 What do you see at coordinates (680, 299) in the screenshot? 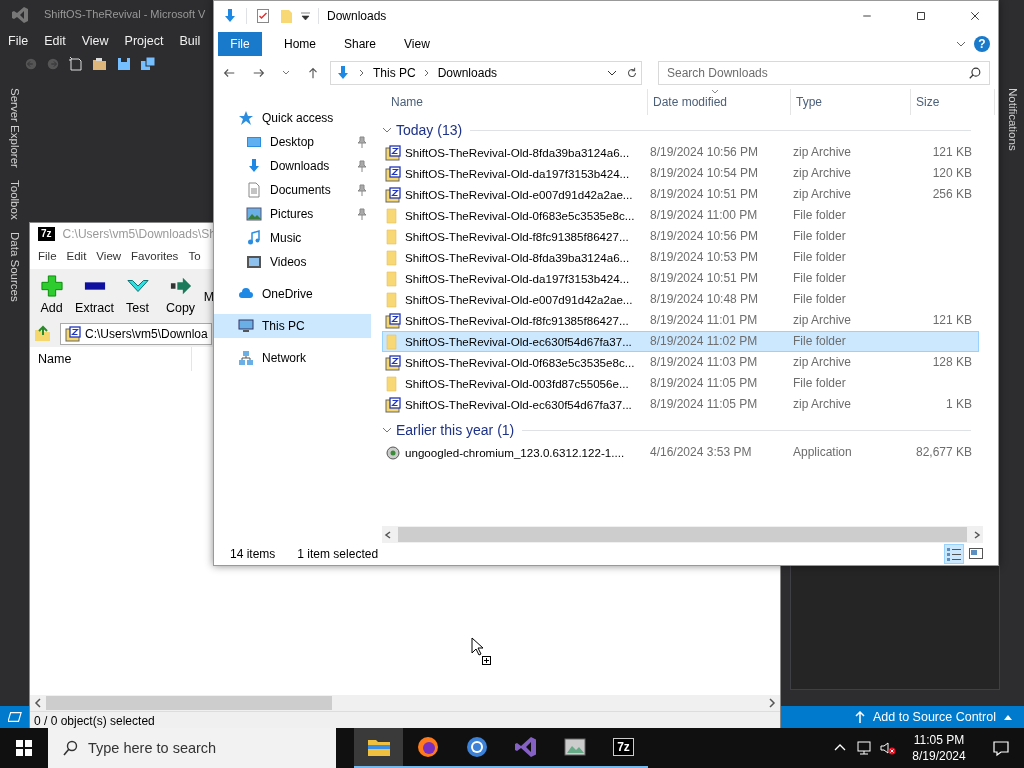
I see `file-row: ShiftOS-TheRevival-Old-e007d91d42a2ae... 8/19/2024 10:48 PM File folder` at bounding box center [680, 299].